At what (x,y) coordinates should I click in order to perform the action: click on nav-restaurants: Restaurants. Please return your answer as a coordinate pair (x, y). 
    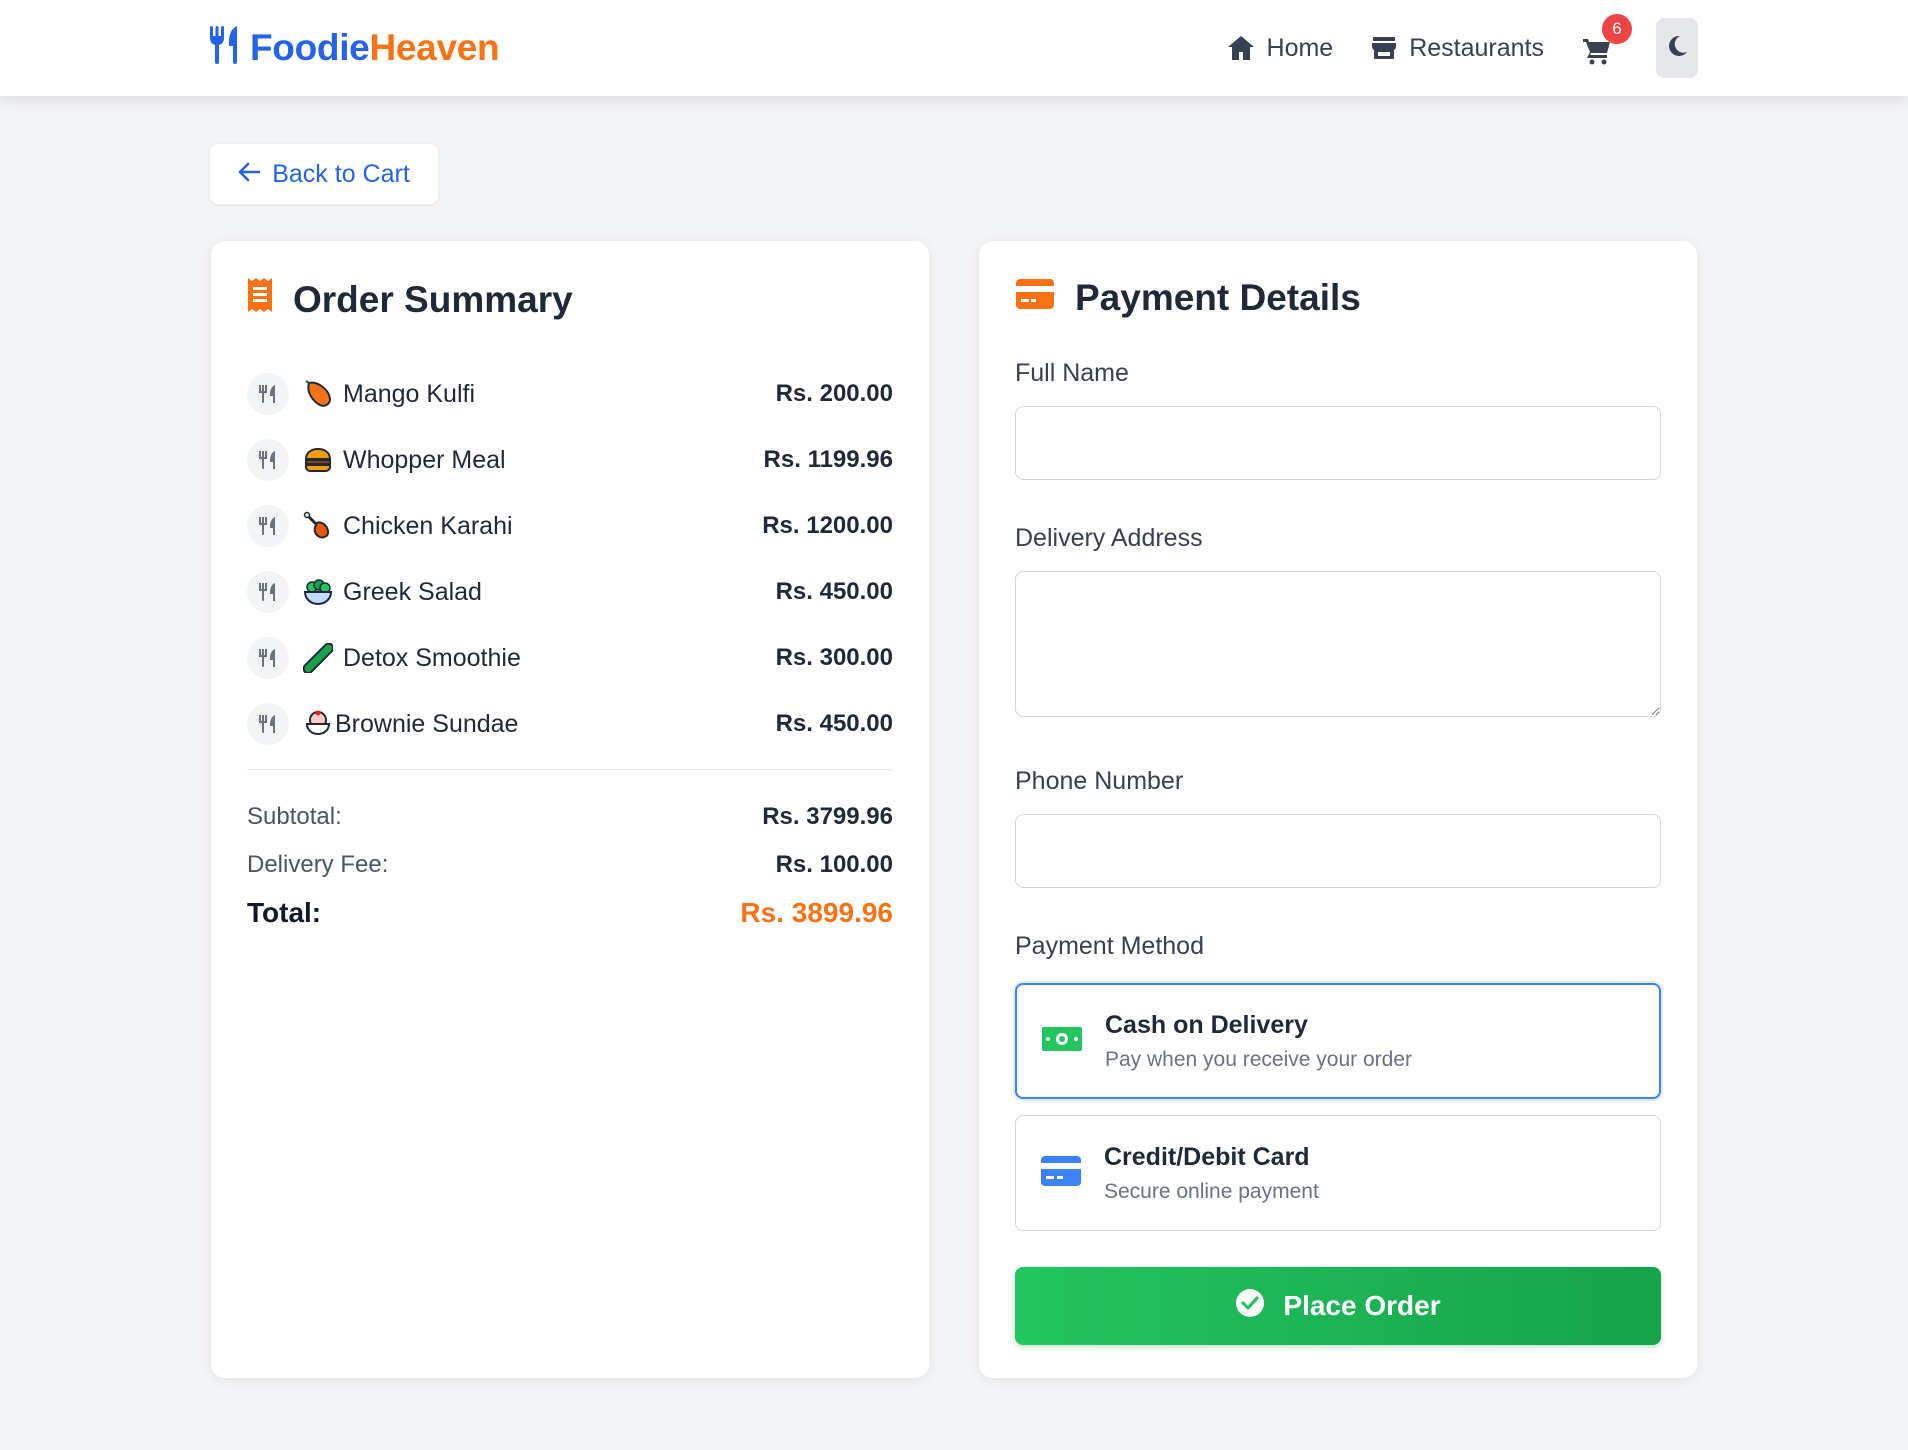
    Looking at the image, I should click on (1457, 48).